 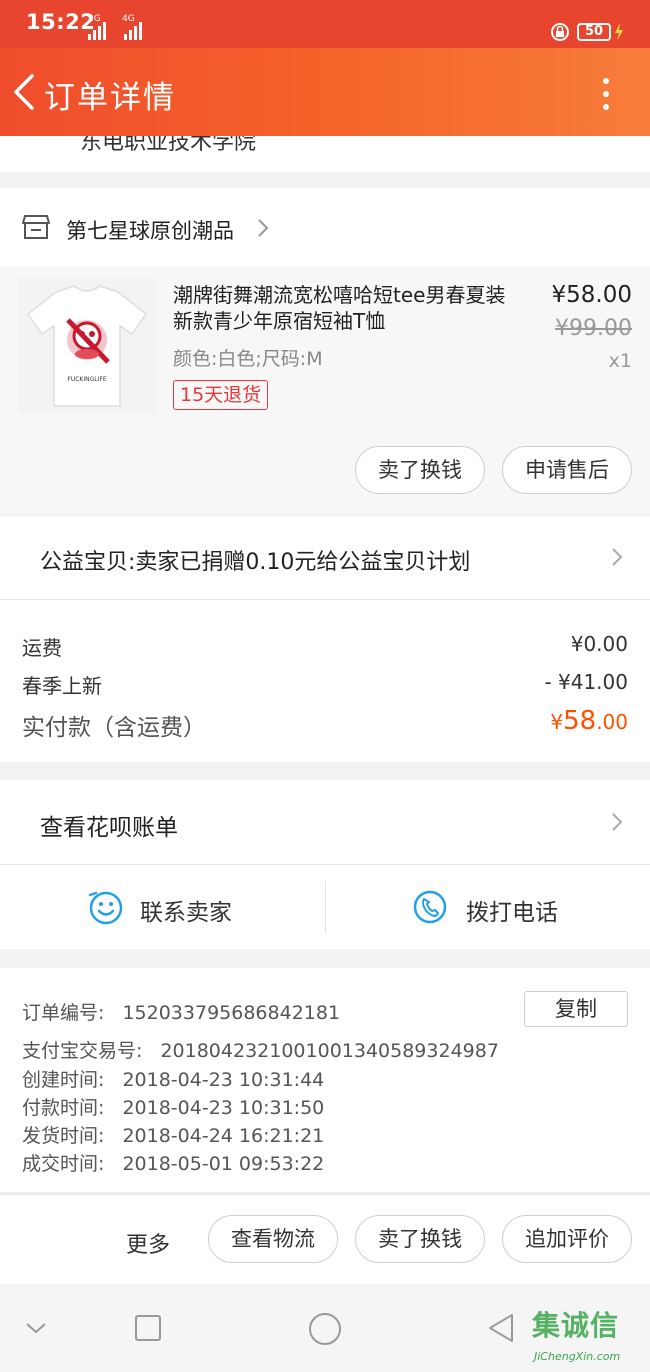 What do you see at coordinates (63, 1108) in the screenshot?
I see `paid-time-label: 付款时间:` at bounding box center [63, 1108].